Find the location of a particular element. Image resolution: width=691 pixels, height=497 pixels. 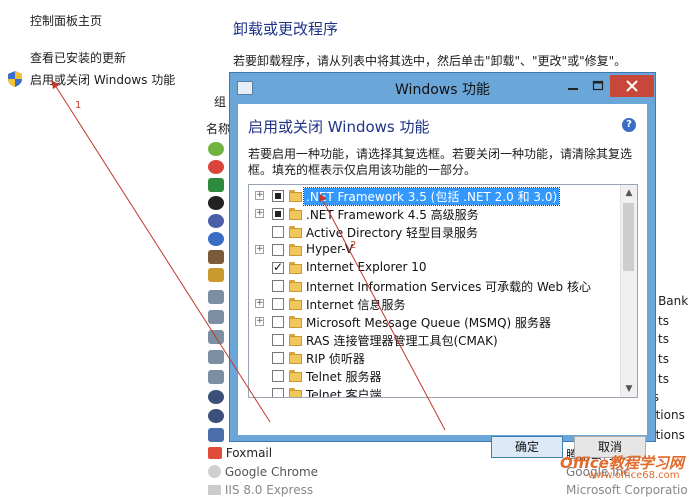

feature-label: RIP 侦听器 is located at coordinates (335, 359).